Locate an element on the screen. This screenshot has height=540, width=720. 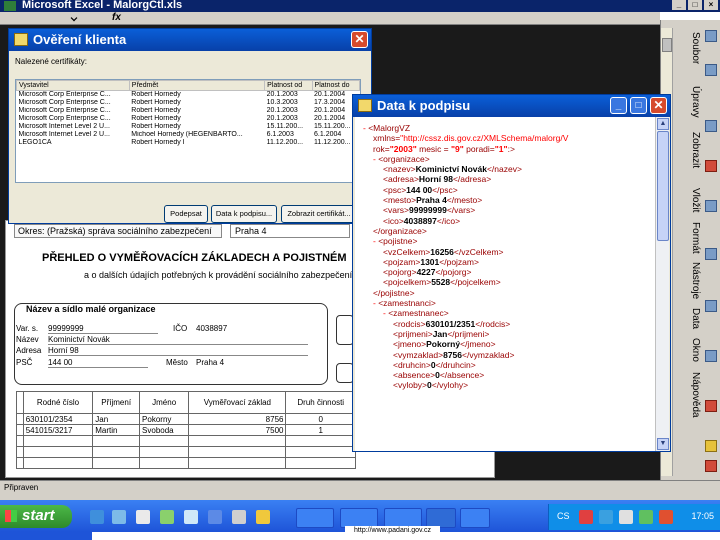
copy-icon is located at coordinates (711, 206).